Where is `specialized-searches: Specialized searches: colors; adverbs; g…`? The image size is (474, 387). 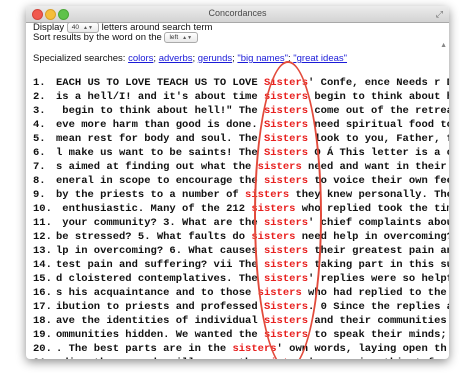
specialized-searches: Specialized searches: colors; adverbs; g… is located at coordinates (190, 58).